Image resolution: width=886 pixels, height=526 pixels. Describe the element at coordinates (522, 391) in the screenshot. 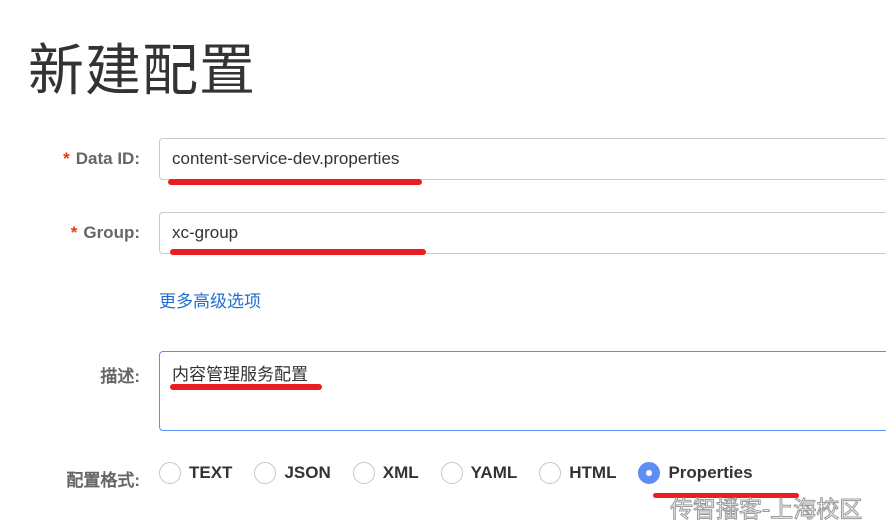

I see `description-textarea: 内容管理服务配置` at that location.